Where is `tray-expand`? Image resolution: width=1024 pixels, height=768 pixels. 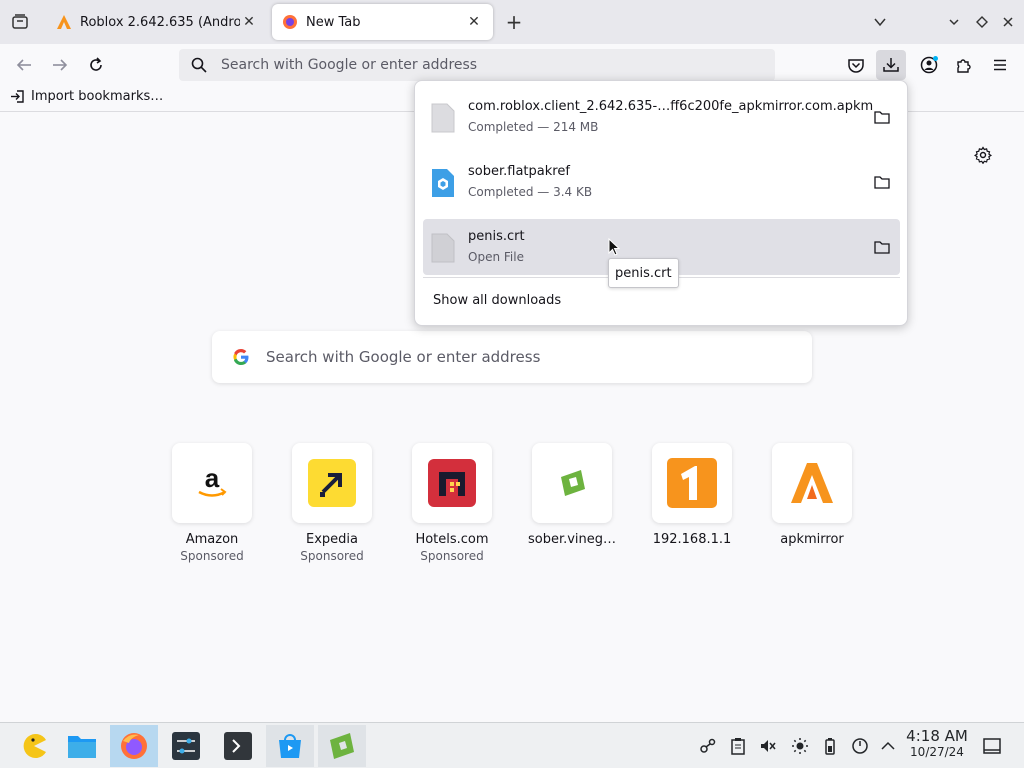
tray-expand is located at coordinates (888, 746).